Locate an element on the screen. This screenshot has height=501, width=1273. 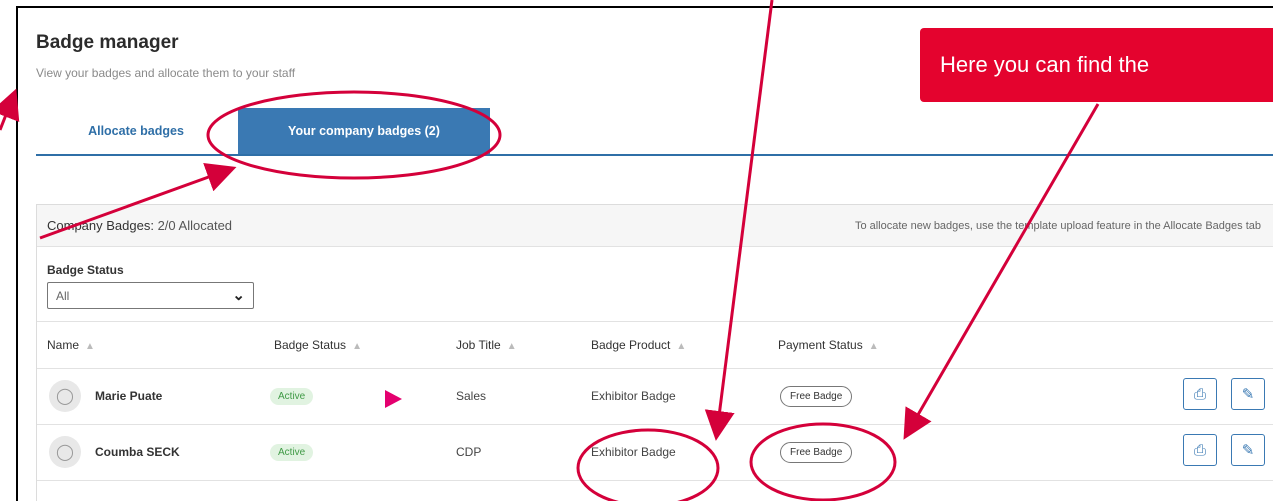
panel-title-label: Company Badges: is located at coordinates (100, 225).